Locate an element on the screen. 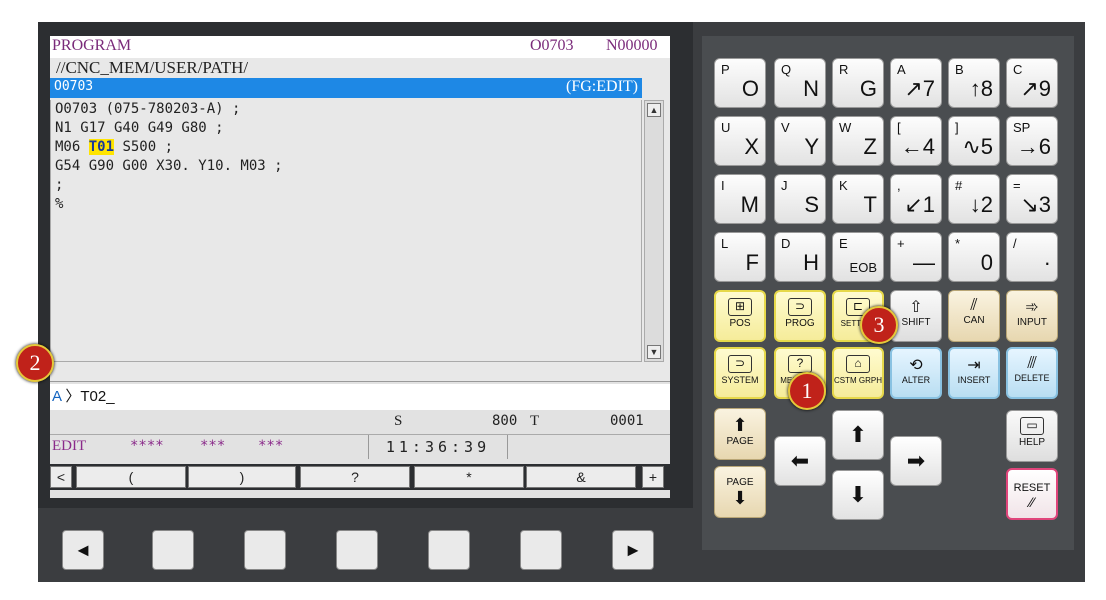  cursor-up-key: ⬆ is located at coordinates (858, 435).